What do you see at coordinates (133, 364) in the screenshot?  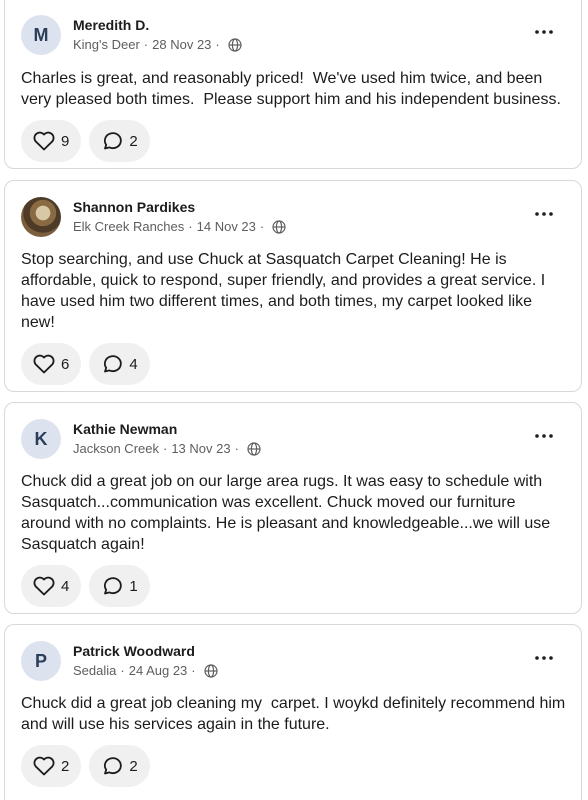 I see `comment-count: 4` at bounding box center [133, 364].